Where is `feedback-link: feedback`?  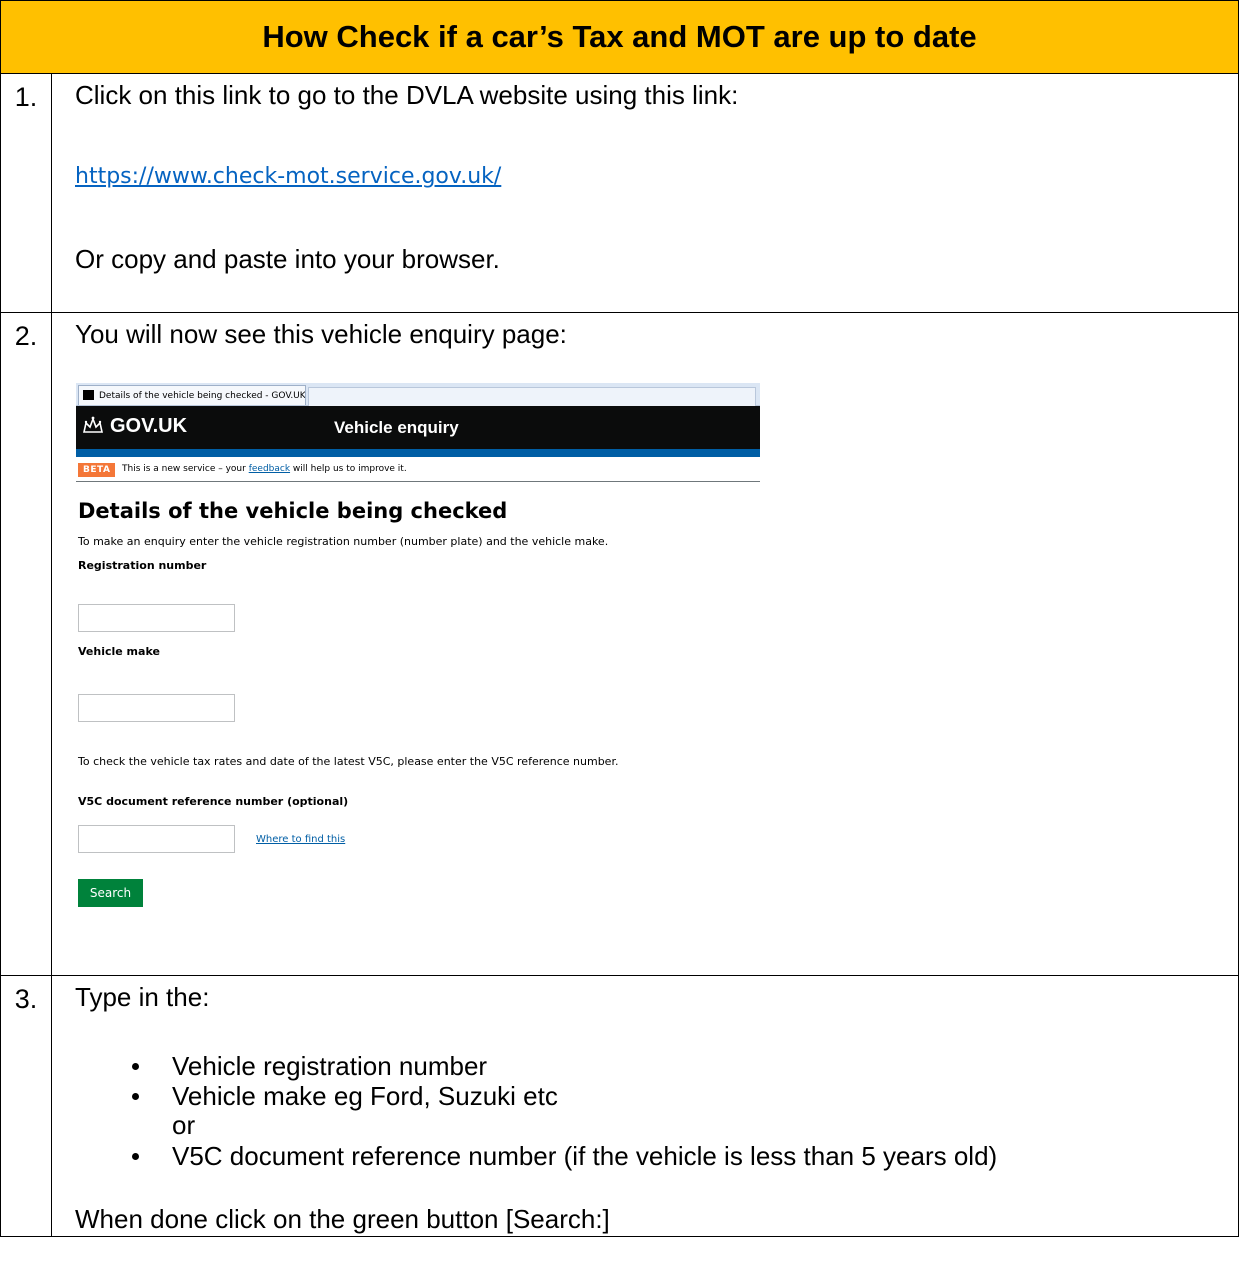
feedback-link: feedback is located at coordinates (269, 469).